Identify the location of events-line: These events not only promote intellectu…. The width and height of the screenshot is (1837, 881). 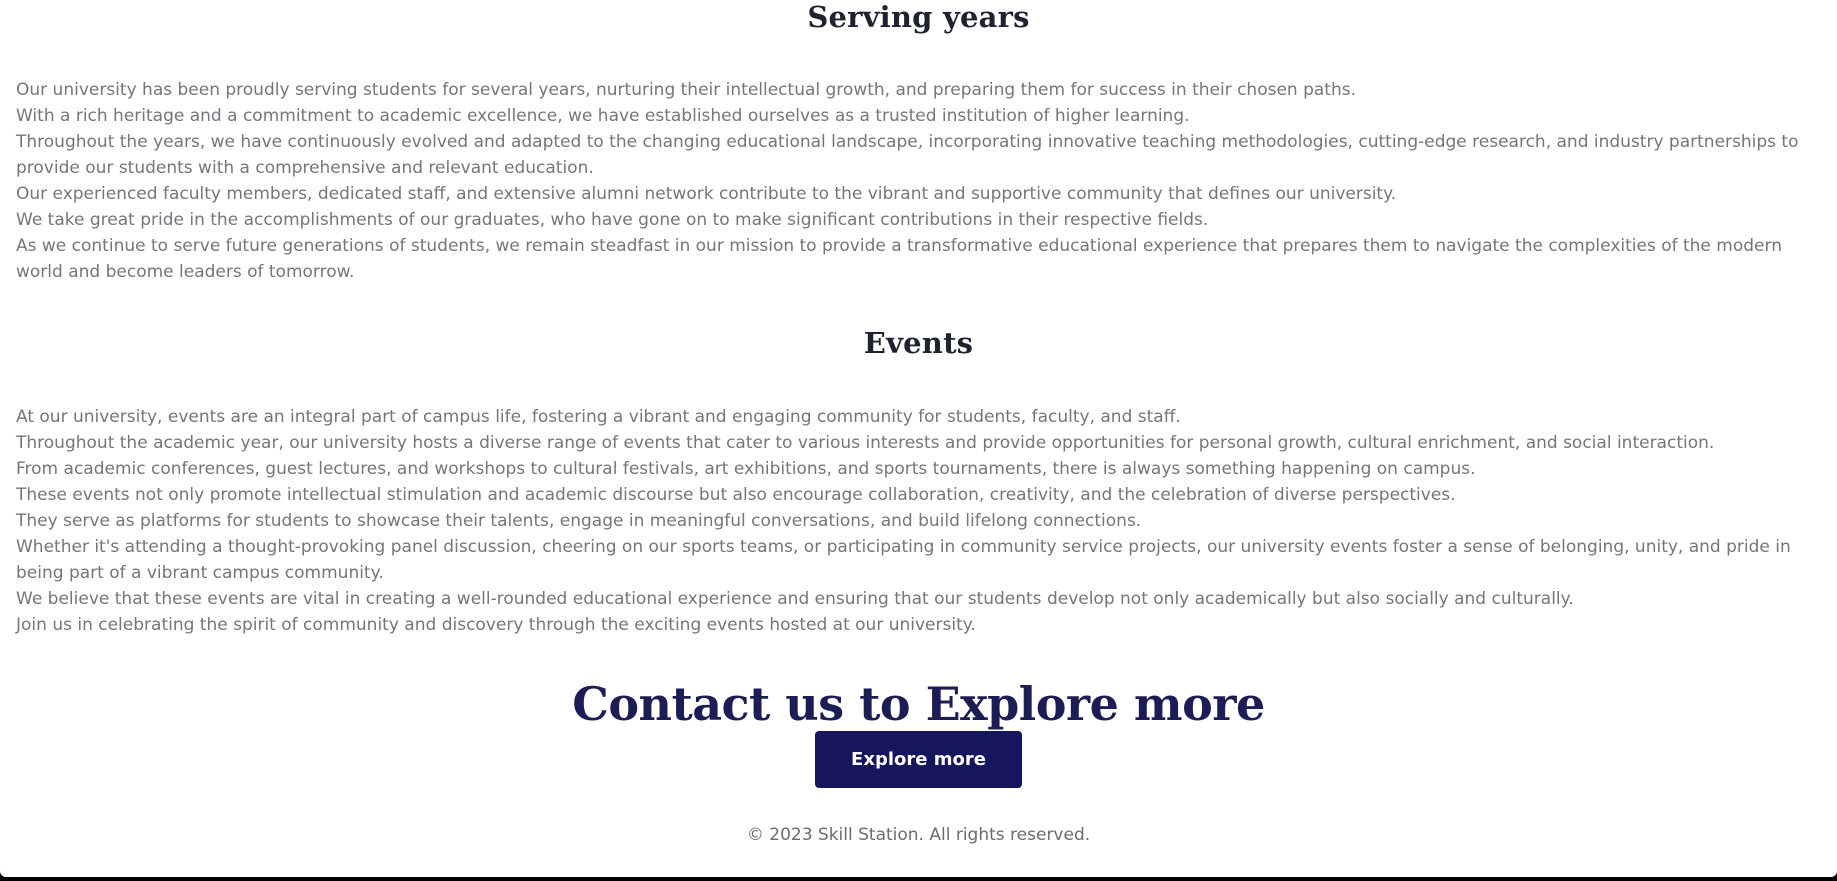
(736, 495).